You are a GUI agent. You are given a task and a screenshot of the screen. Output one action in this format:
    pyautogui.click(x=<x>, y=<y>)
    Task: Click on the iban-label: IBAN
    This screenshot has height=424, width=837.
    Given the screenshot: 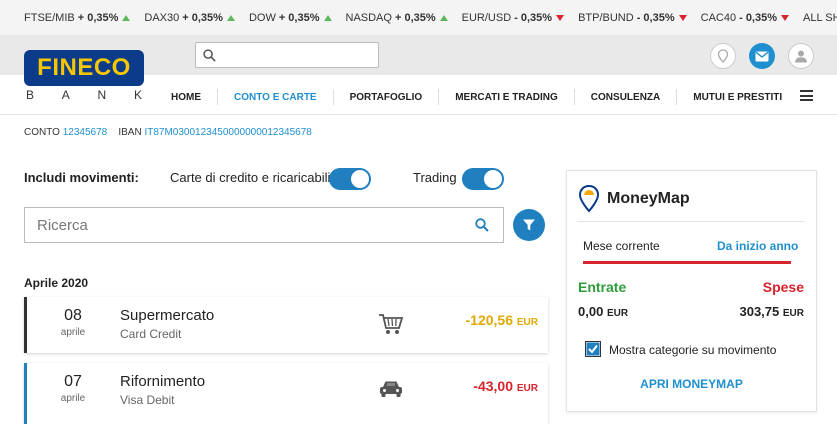 What is the action you would take?
    pyautogui.click(x=130, y=132)
    